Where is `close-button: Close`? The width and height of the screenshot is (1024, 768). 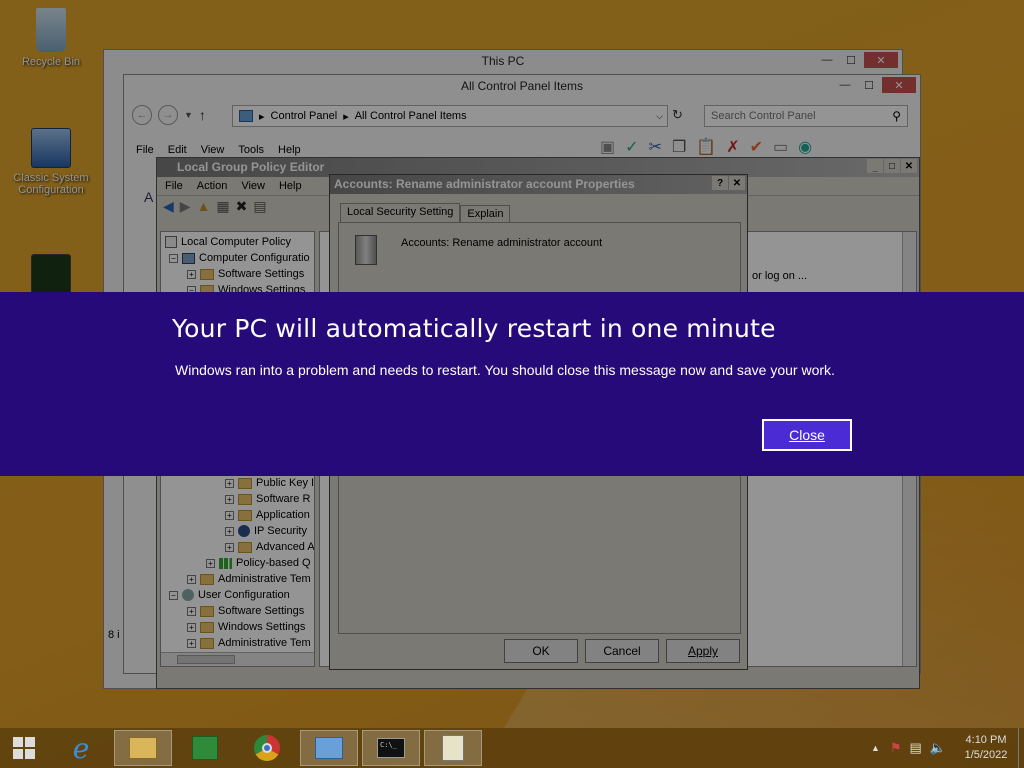 close-button: Close is located at coordinates (807, 435).